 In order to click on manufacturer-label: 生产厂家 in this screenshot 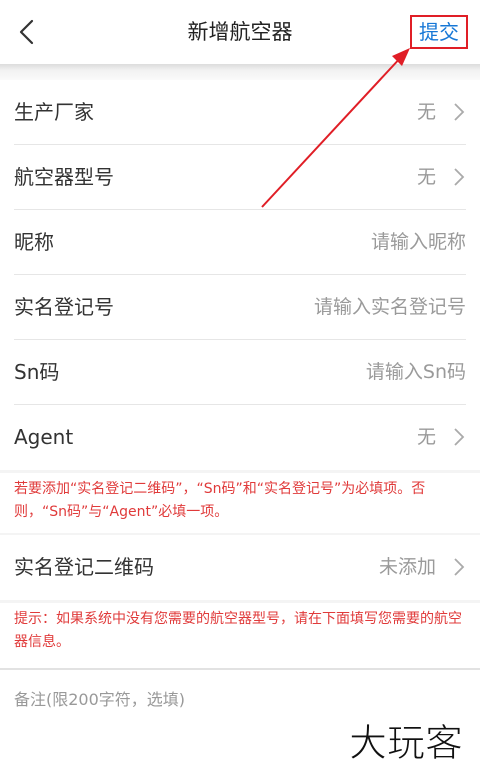, I will do `click(54, 112)`.